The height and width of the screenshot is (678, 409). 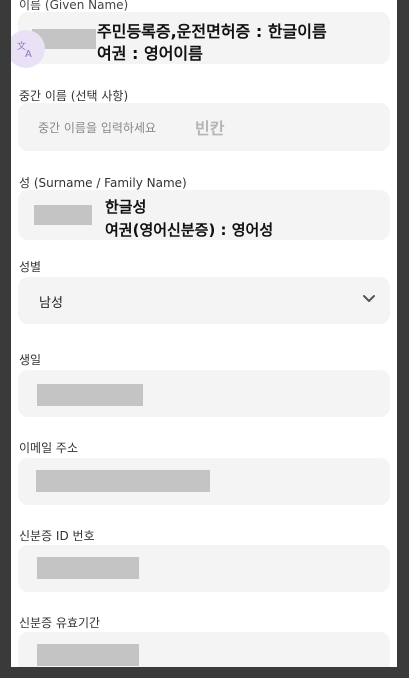 What do you see at coordinates (49, 448) in the screenshot?
I see `email-label: 이메일 주소` at bounding box center [49, 448].